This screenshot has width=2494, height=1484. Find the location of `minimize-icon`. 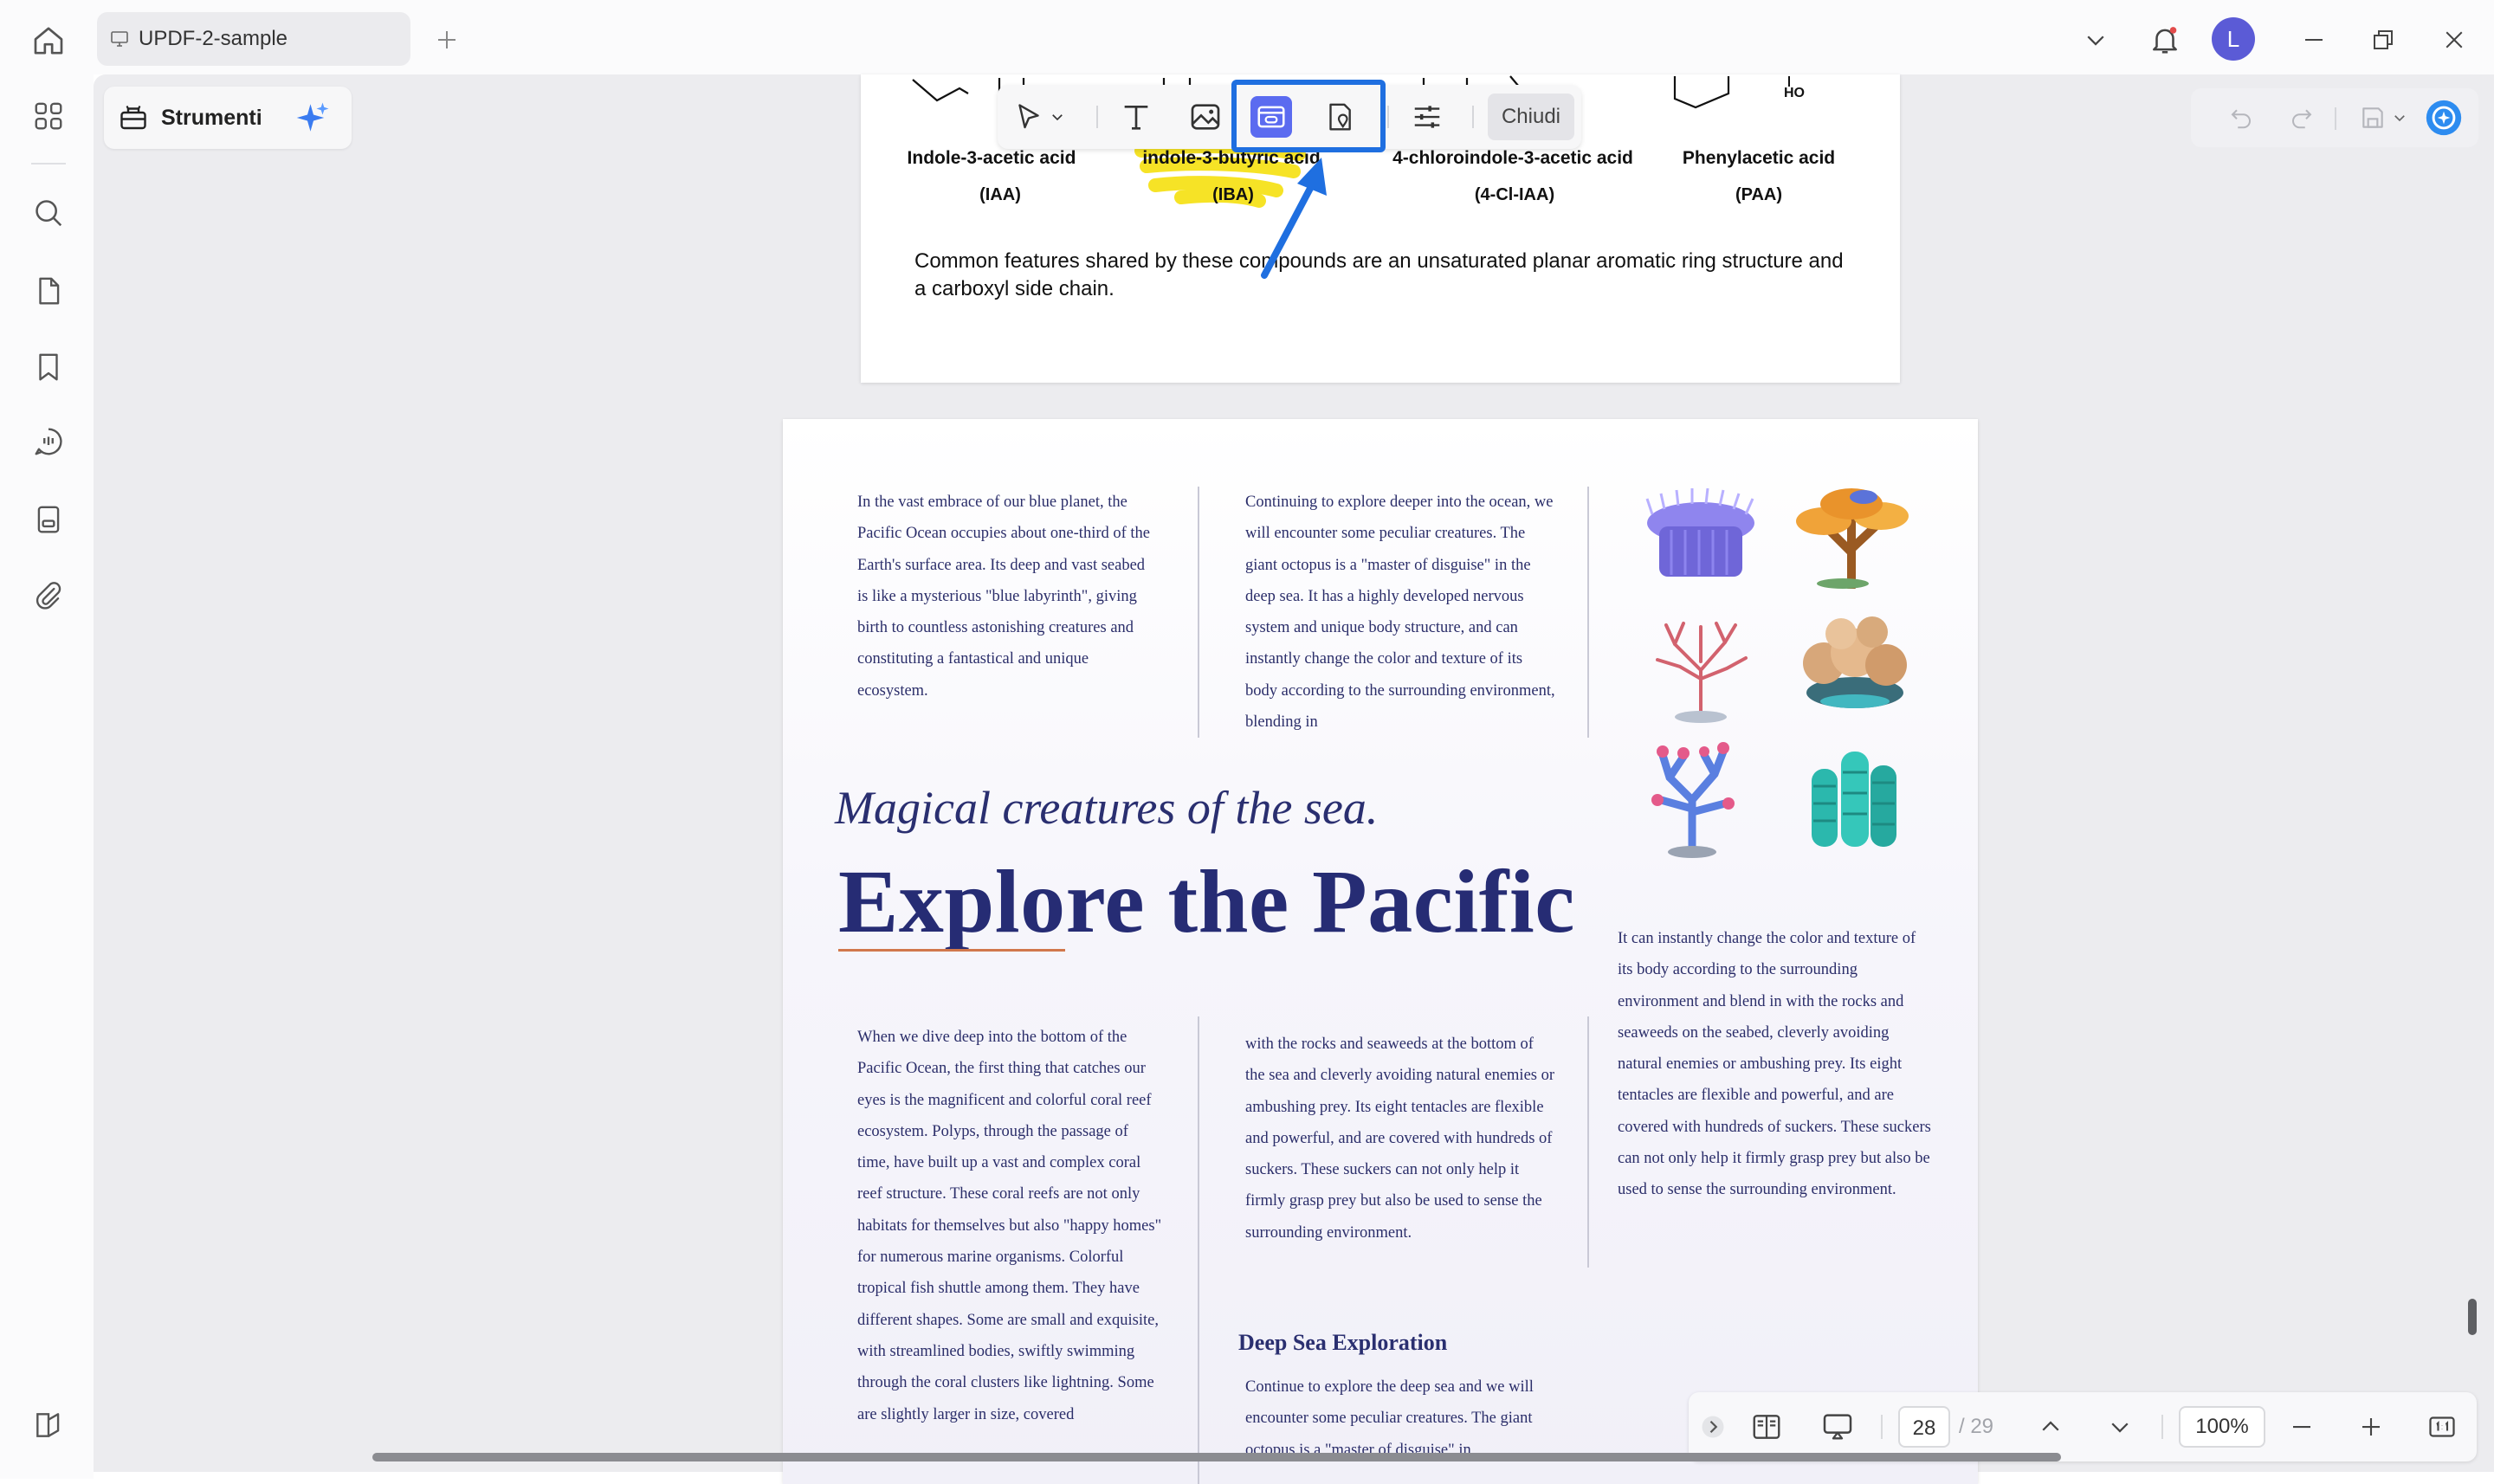

minimize-icon is located at coordinates (2314, 40).